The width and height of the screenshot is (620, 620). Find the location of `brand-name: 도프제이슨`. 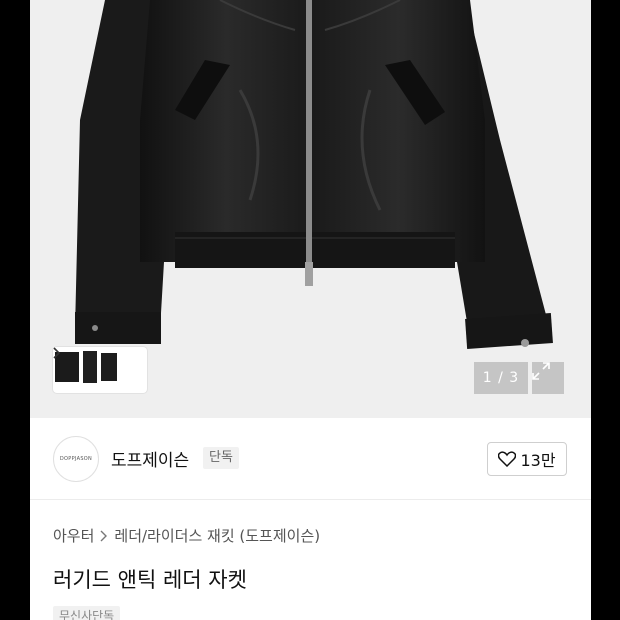

brand-name: 도프제이슨 is located at coordinates (150, 458).